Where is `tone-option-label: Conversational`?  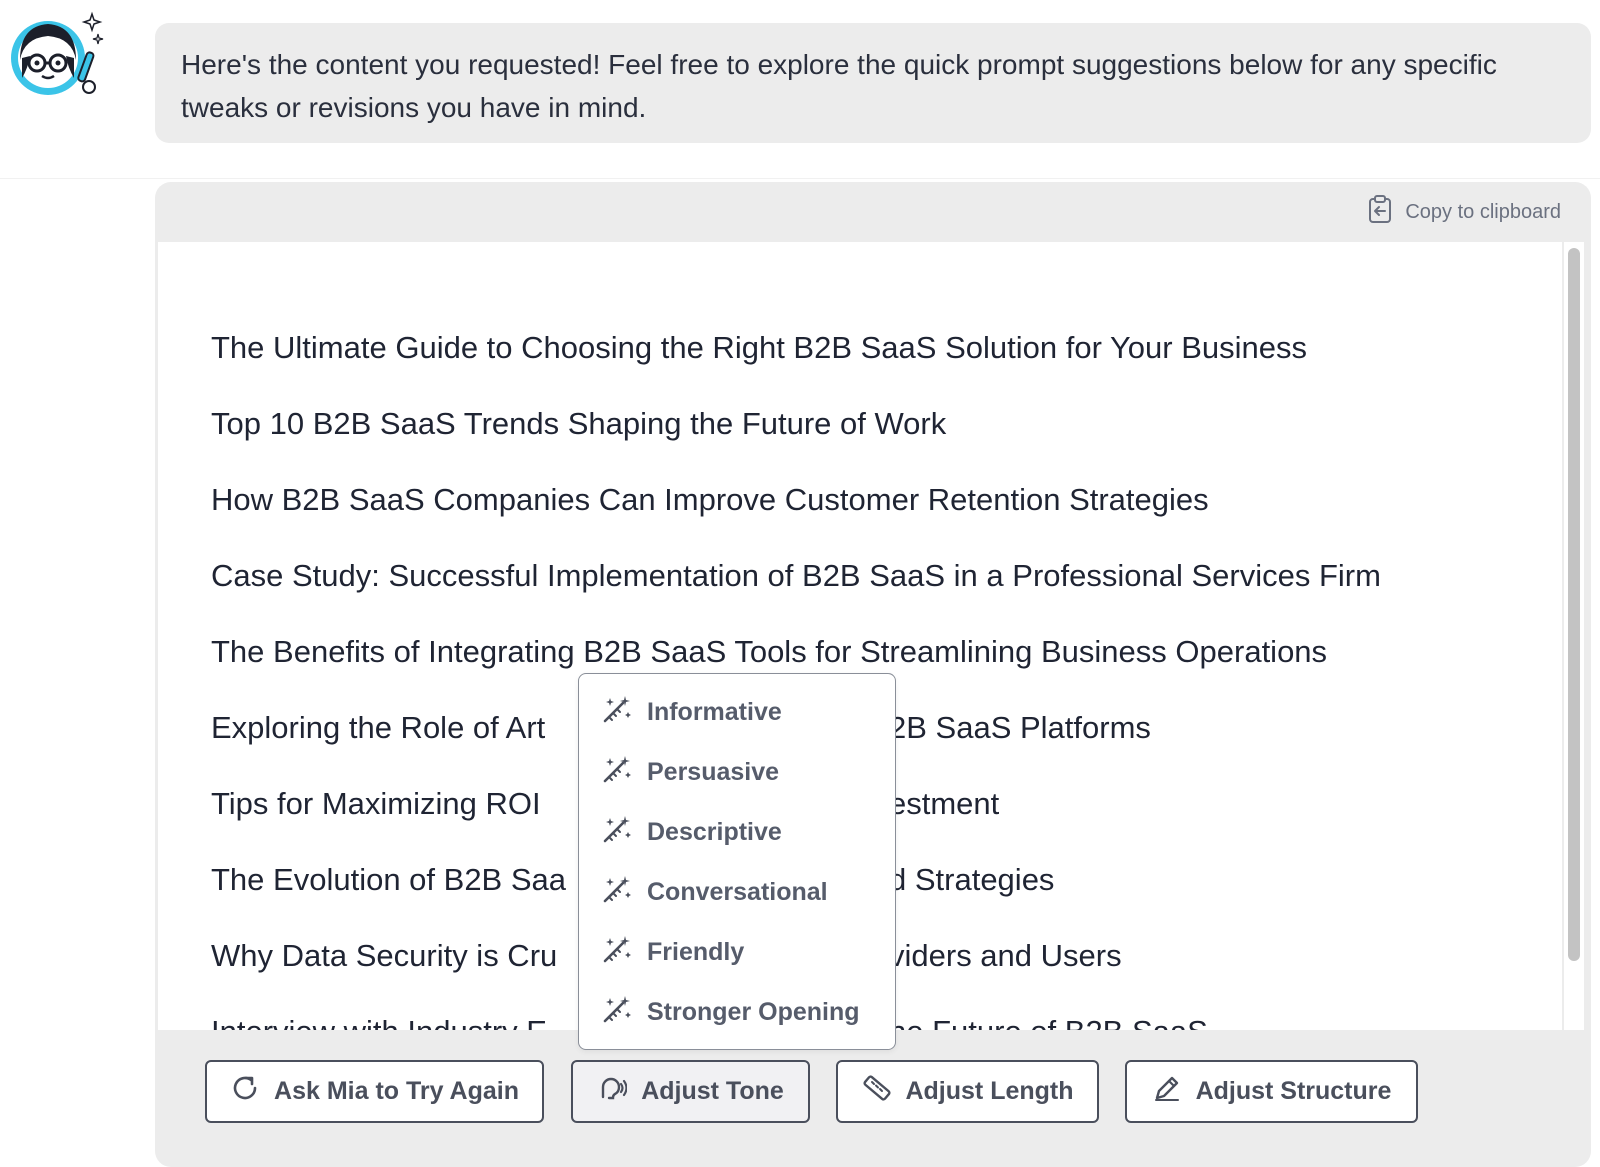 tone-option-label: Conversational is located at coordinates (737, 891).